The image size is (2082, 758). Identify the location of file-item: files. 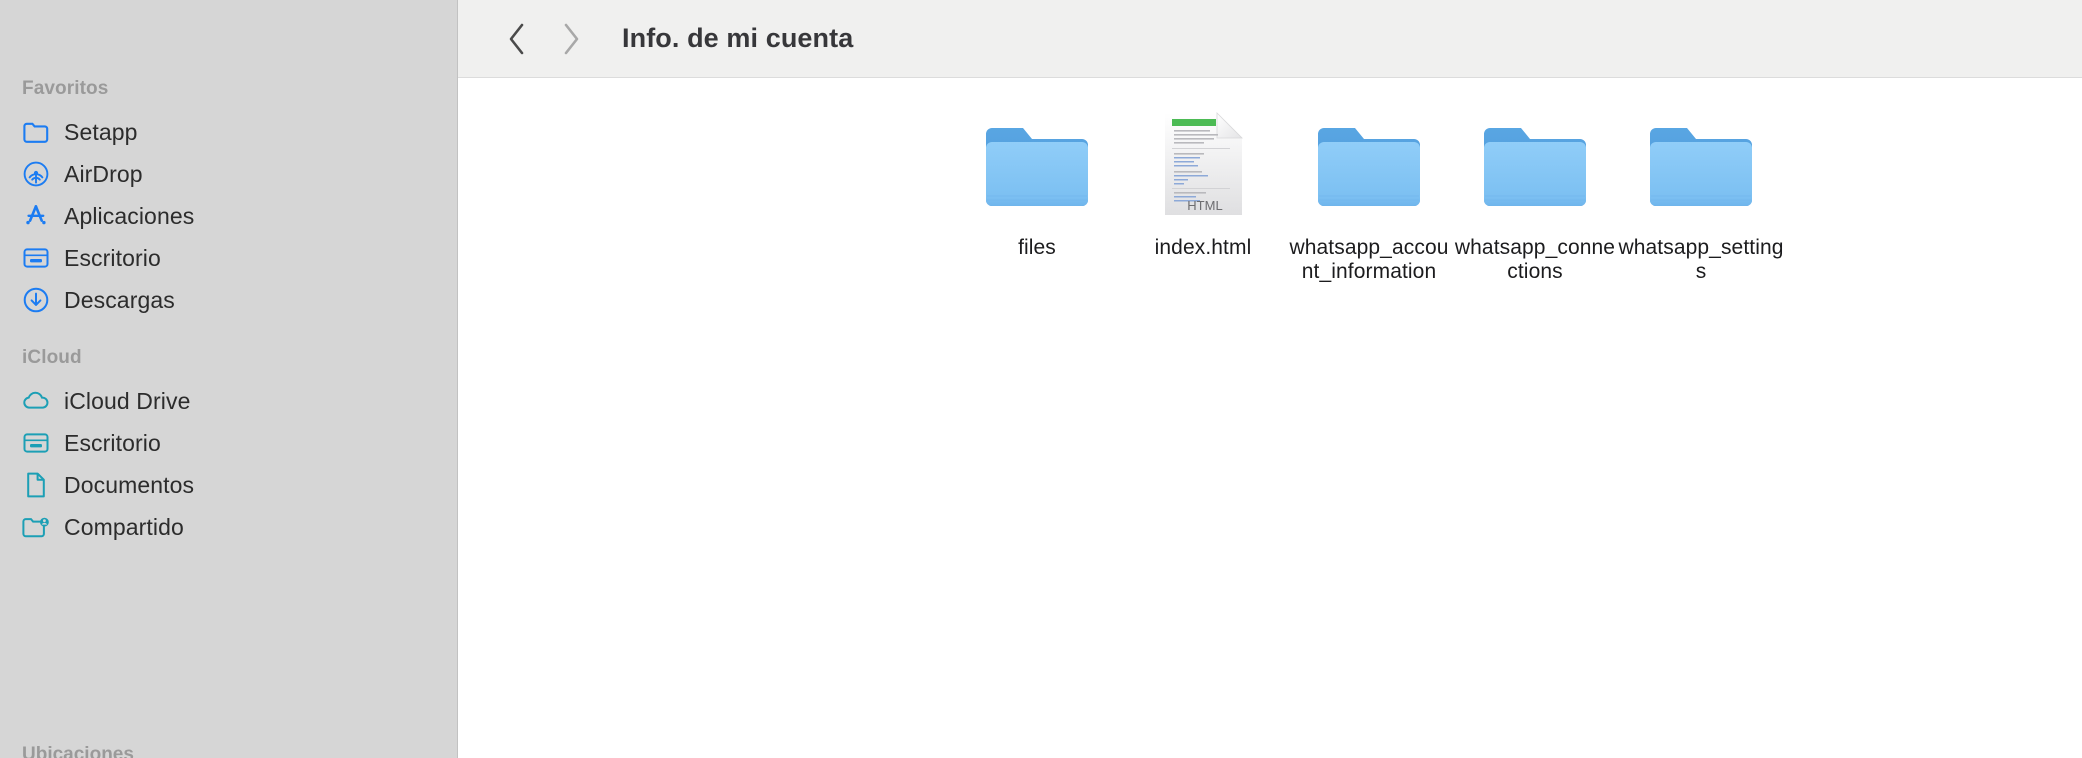
(1037, 193).